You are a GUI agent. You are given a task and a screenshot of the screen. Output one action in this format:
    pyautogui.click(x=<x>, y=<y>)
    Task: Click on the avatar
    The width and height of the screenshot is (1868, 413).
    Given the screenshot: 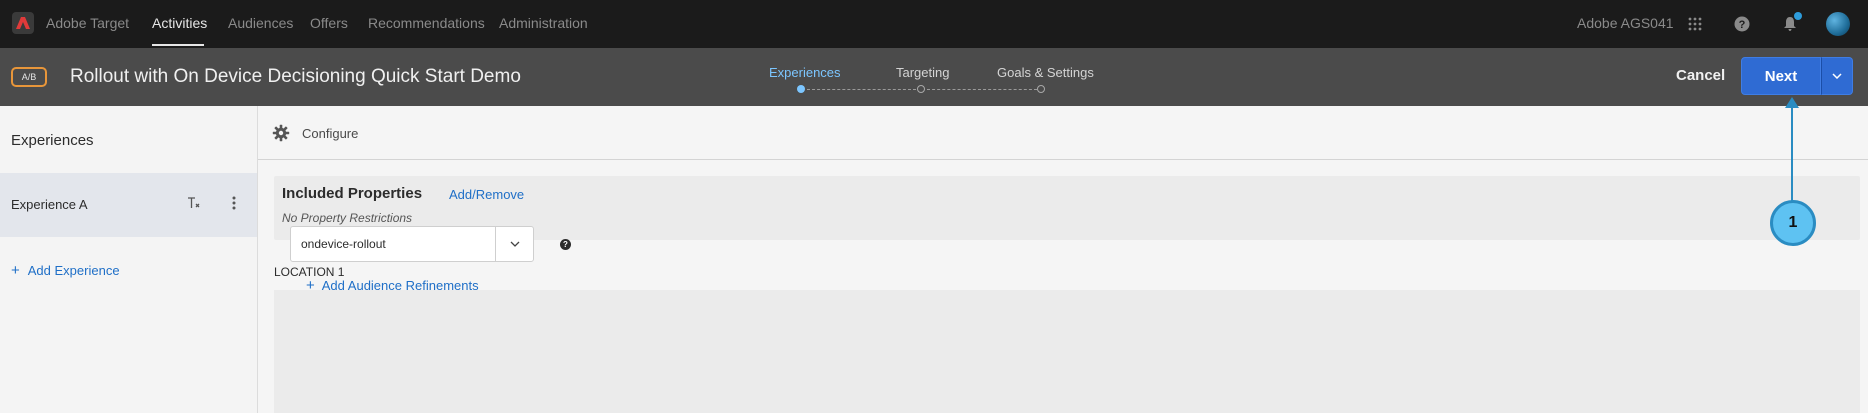 What is the action you would take?
    pyautogui.click(x=1838, y=24)
    